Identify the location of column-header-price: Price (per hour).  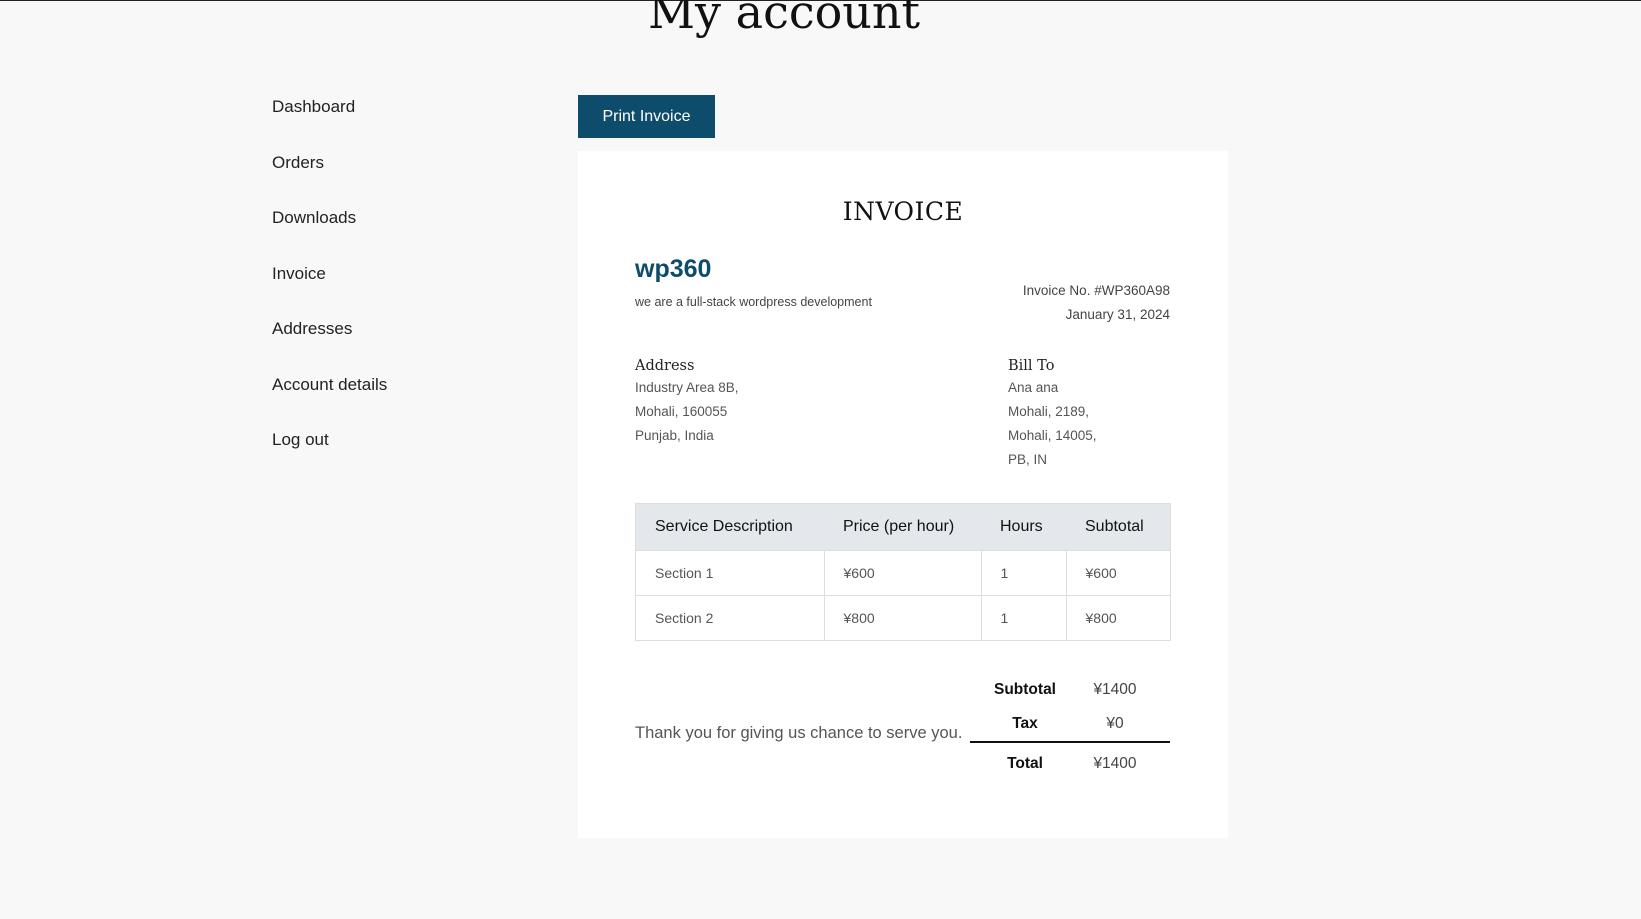
(902, 527).